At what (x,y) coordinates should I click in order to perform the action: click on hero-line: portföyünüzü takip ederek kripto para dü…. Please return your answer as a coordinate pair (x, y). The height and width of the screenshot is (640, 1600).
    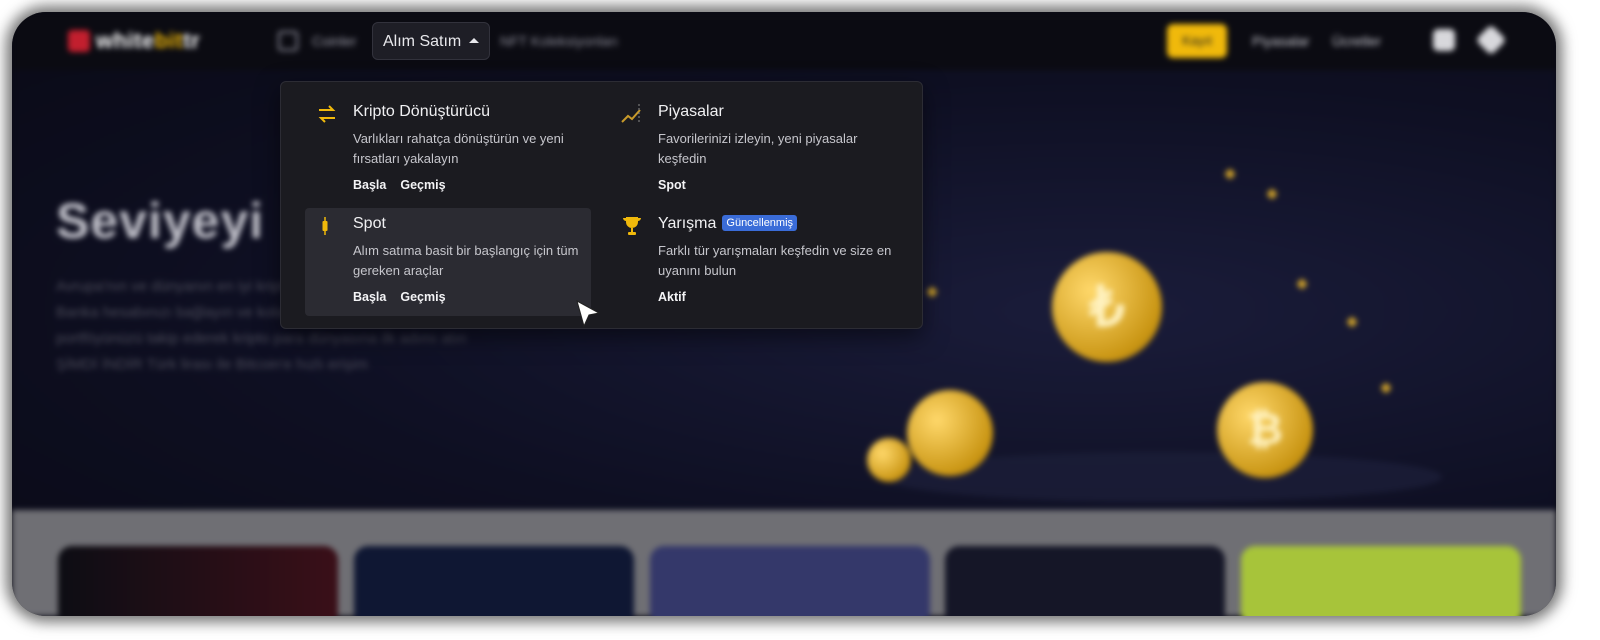
    Looking at the image, I should click on (261, 338).